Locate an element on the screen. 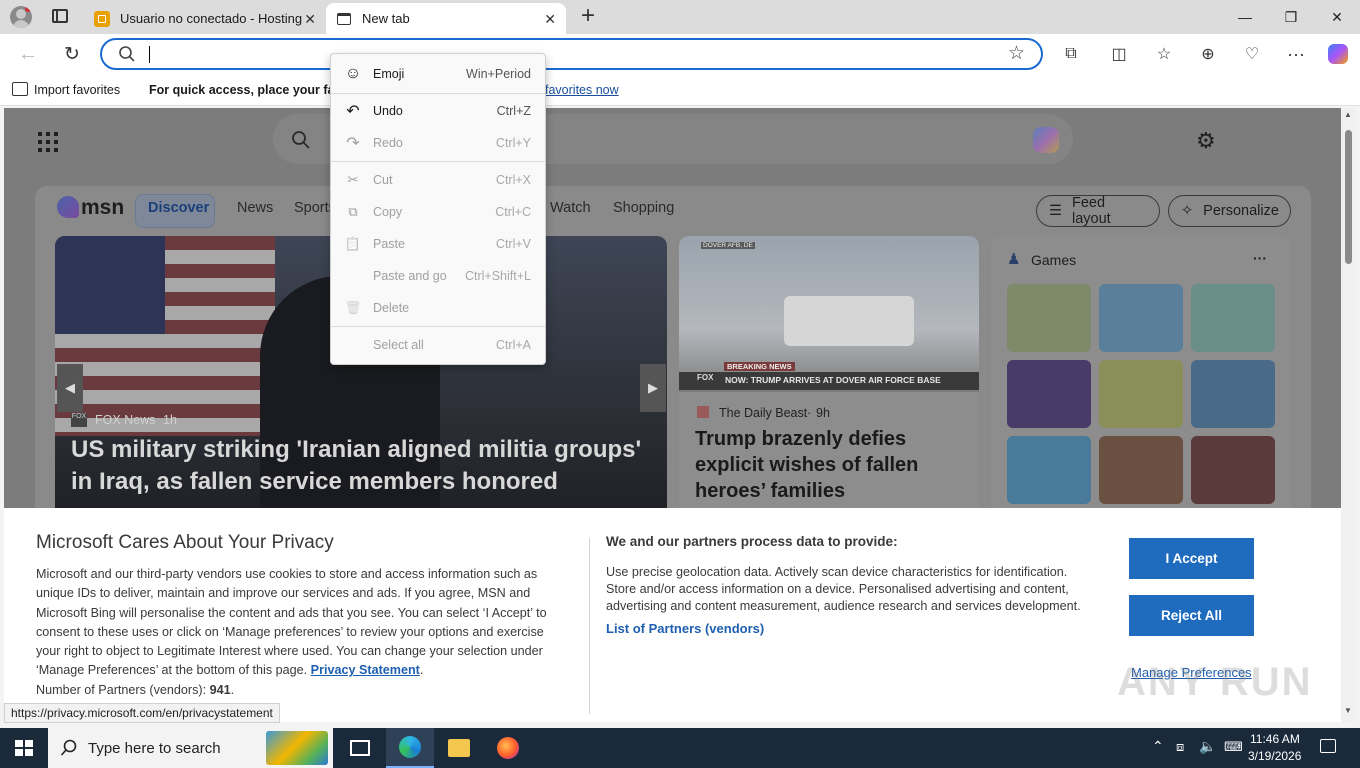 Image resolution: width=1360 pixels, height=768 pixels. menu-item-redo: ↷ Redo Ctrl+Y is located at coordinates (438, 143).